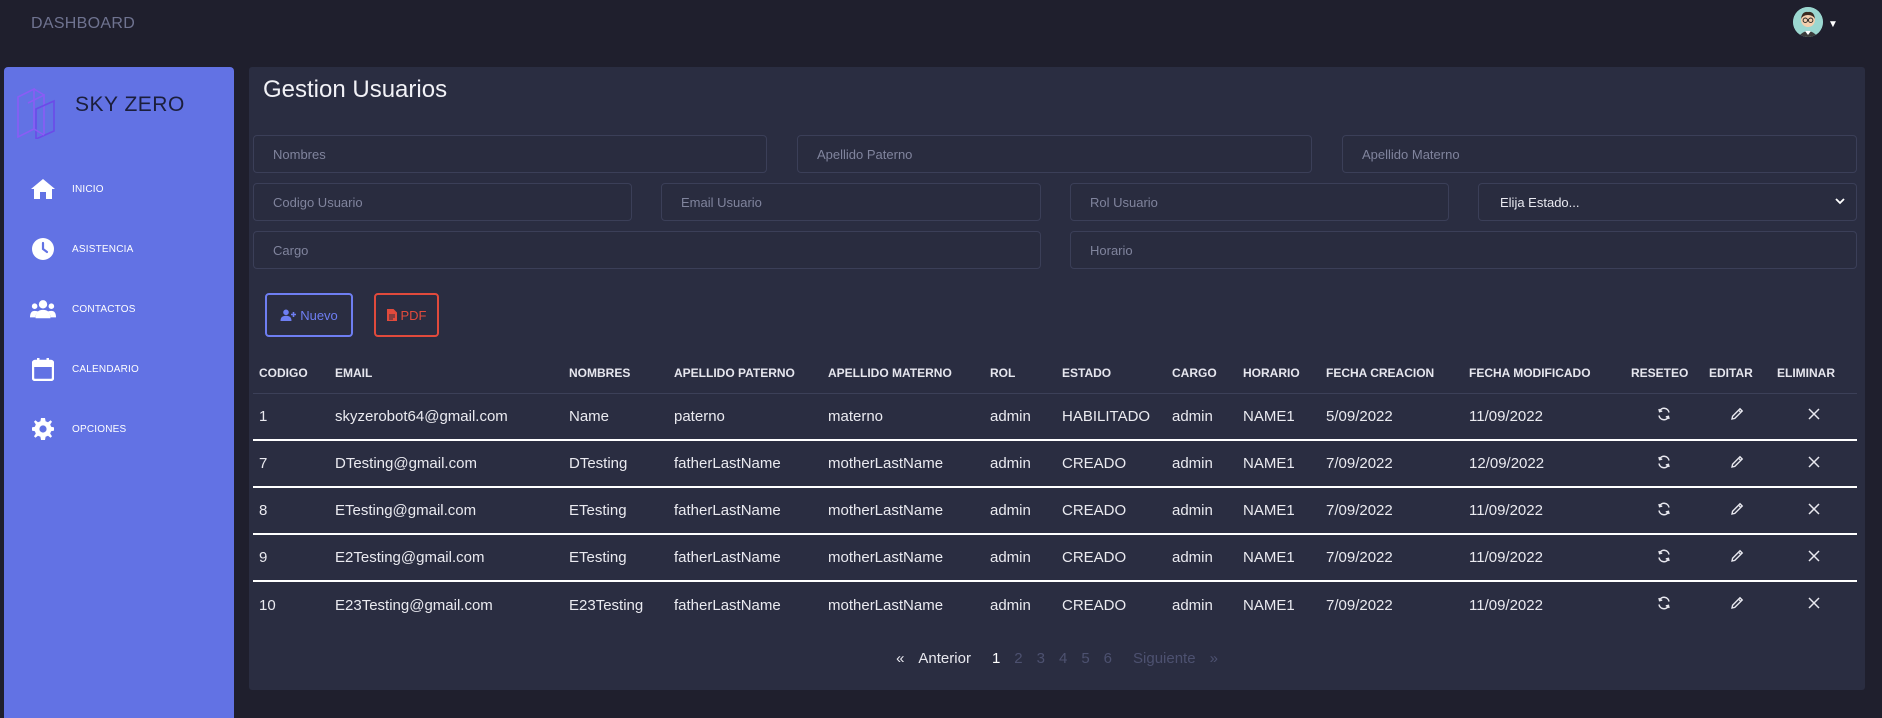 This screenshot has height=718, width=1882. What do you see at coordinates (1085, 658) in the screenshot?
I see `pagination-page-5: 5` at bounding box center [1085, 658].